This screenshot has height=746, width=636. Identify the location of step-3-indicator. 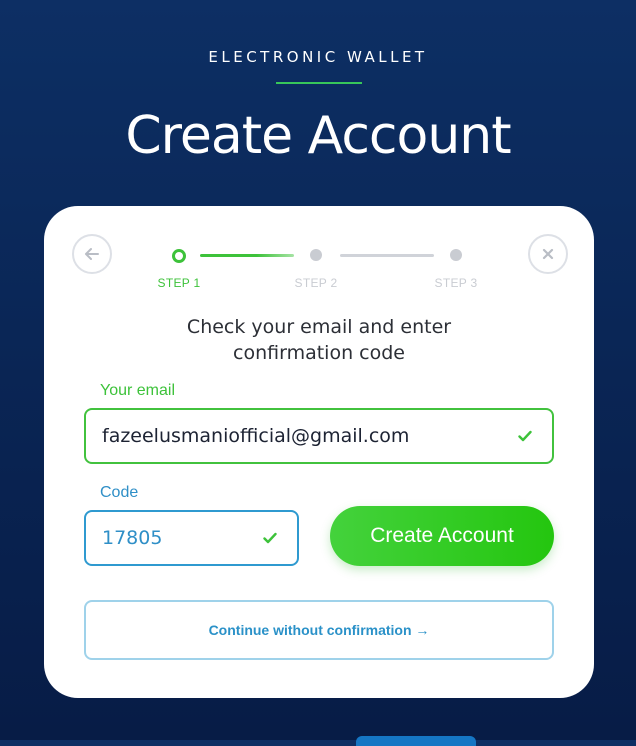
(456, 255).